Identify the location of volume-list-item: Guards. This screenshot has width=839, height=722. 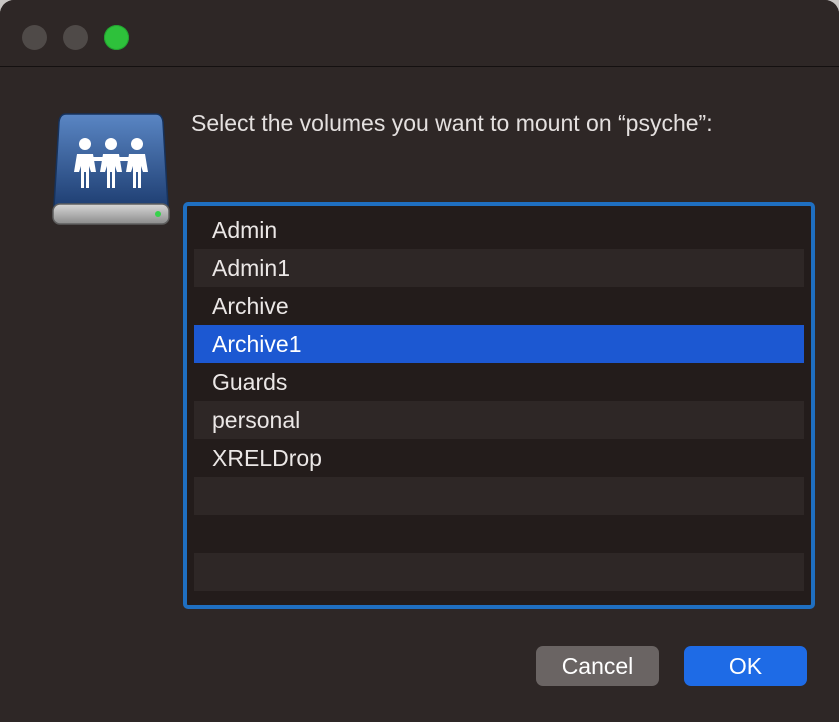
(499, 382).